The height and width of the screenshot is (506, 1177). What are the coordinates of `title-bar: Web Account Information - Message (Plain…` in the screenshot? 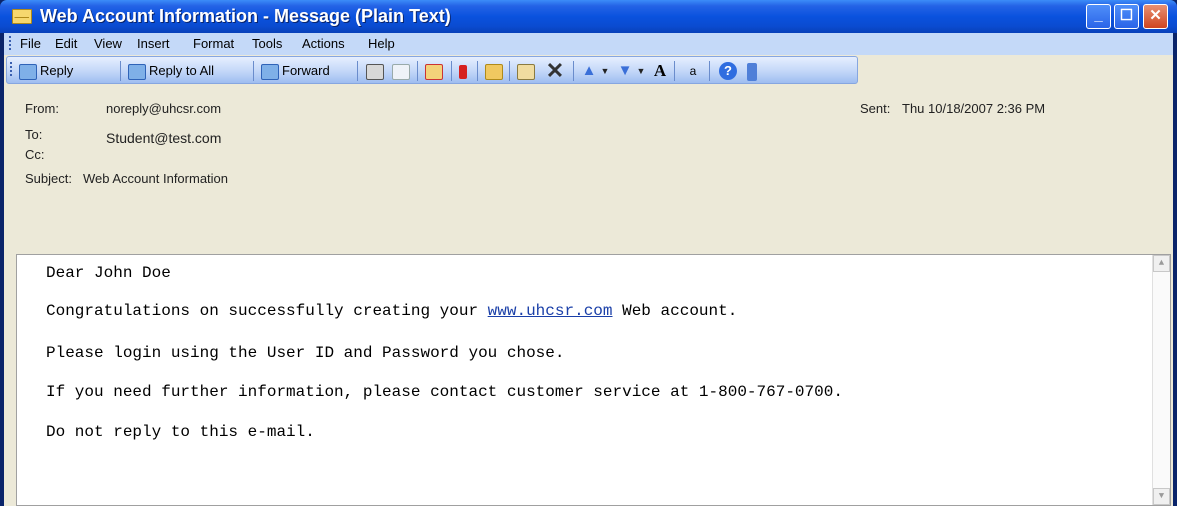 It's located at (588, 16).